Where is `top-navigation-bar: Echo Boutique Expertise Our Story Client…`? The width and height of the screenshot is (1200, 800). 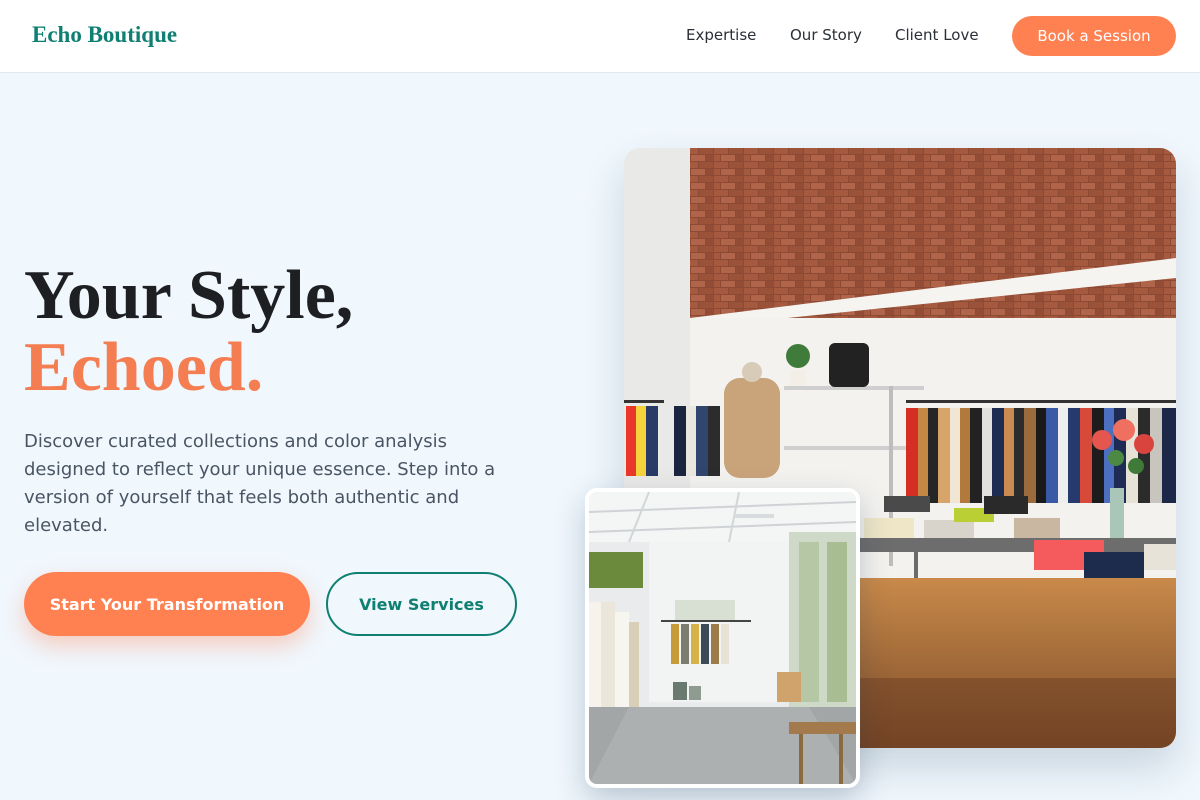
top-navigation-bar: Echo Boutique Expertise Our Story Client… is located at coordinates (600, 36).